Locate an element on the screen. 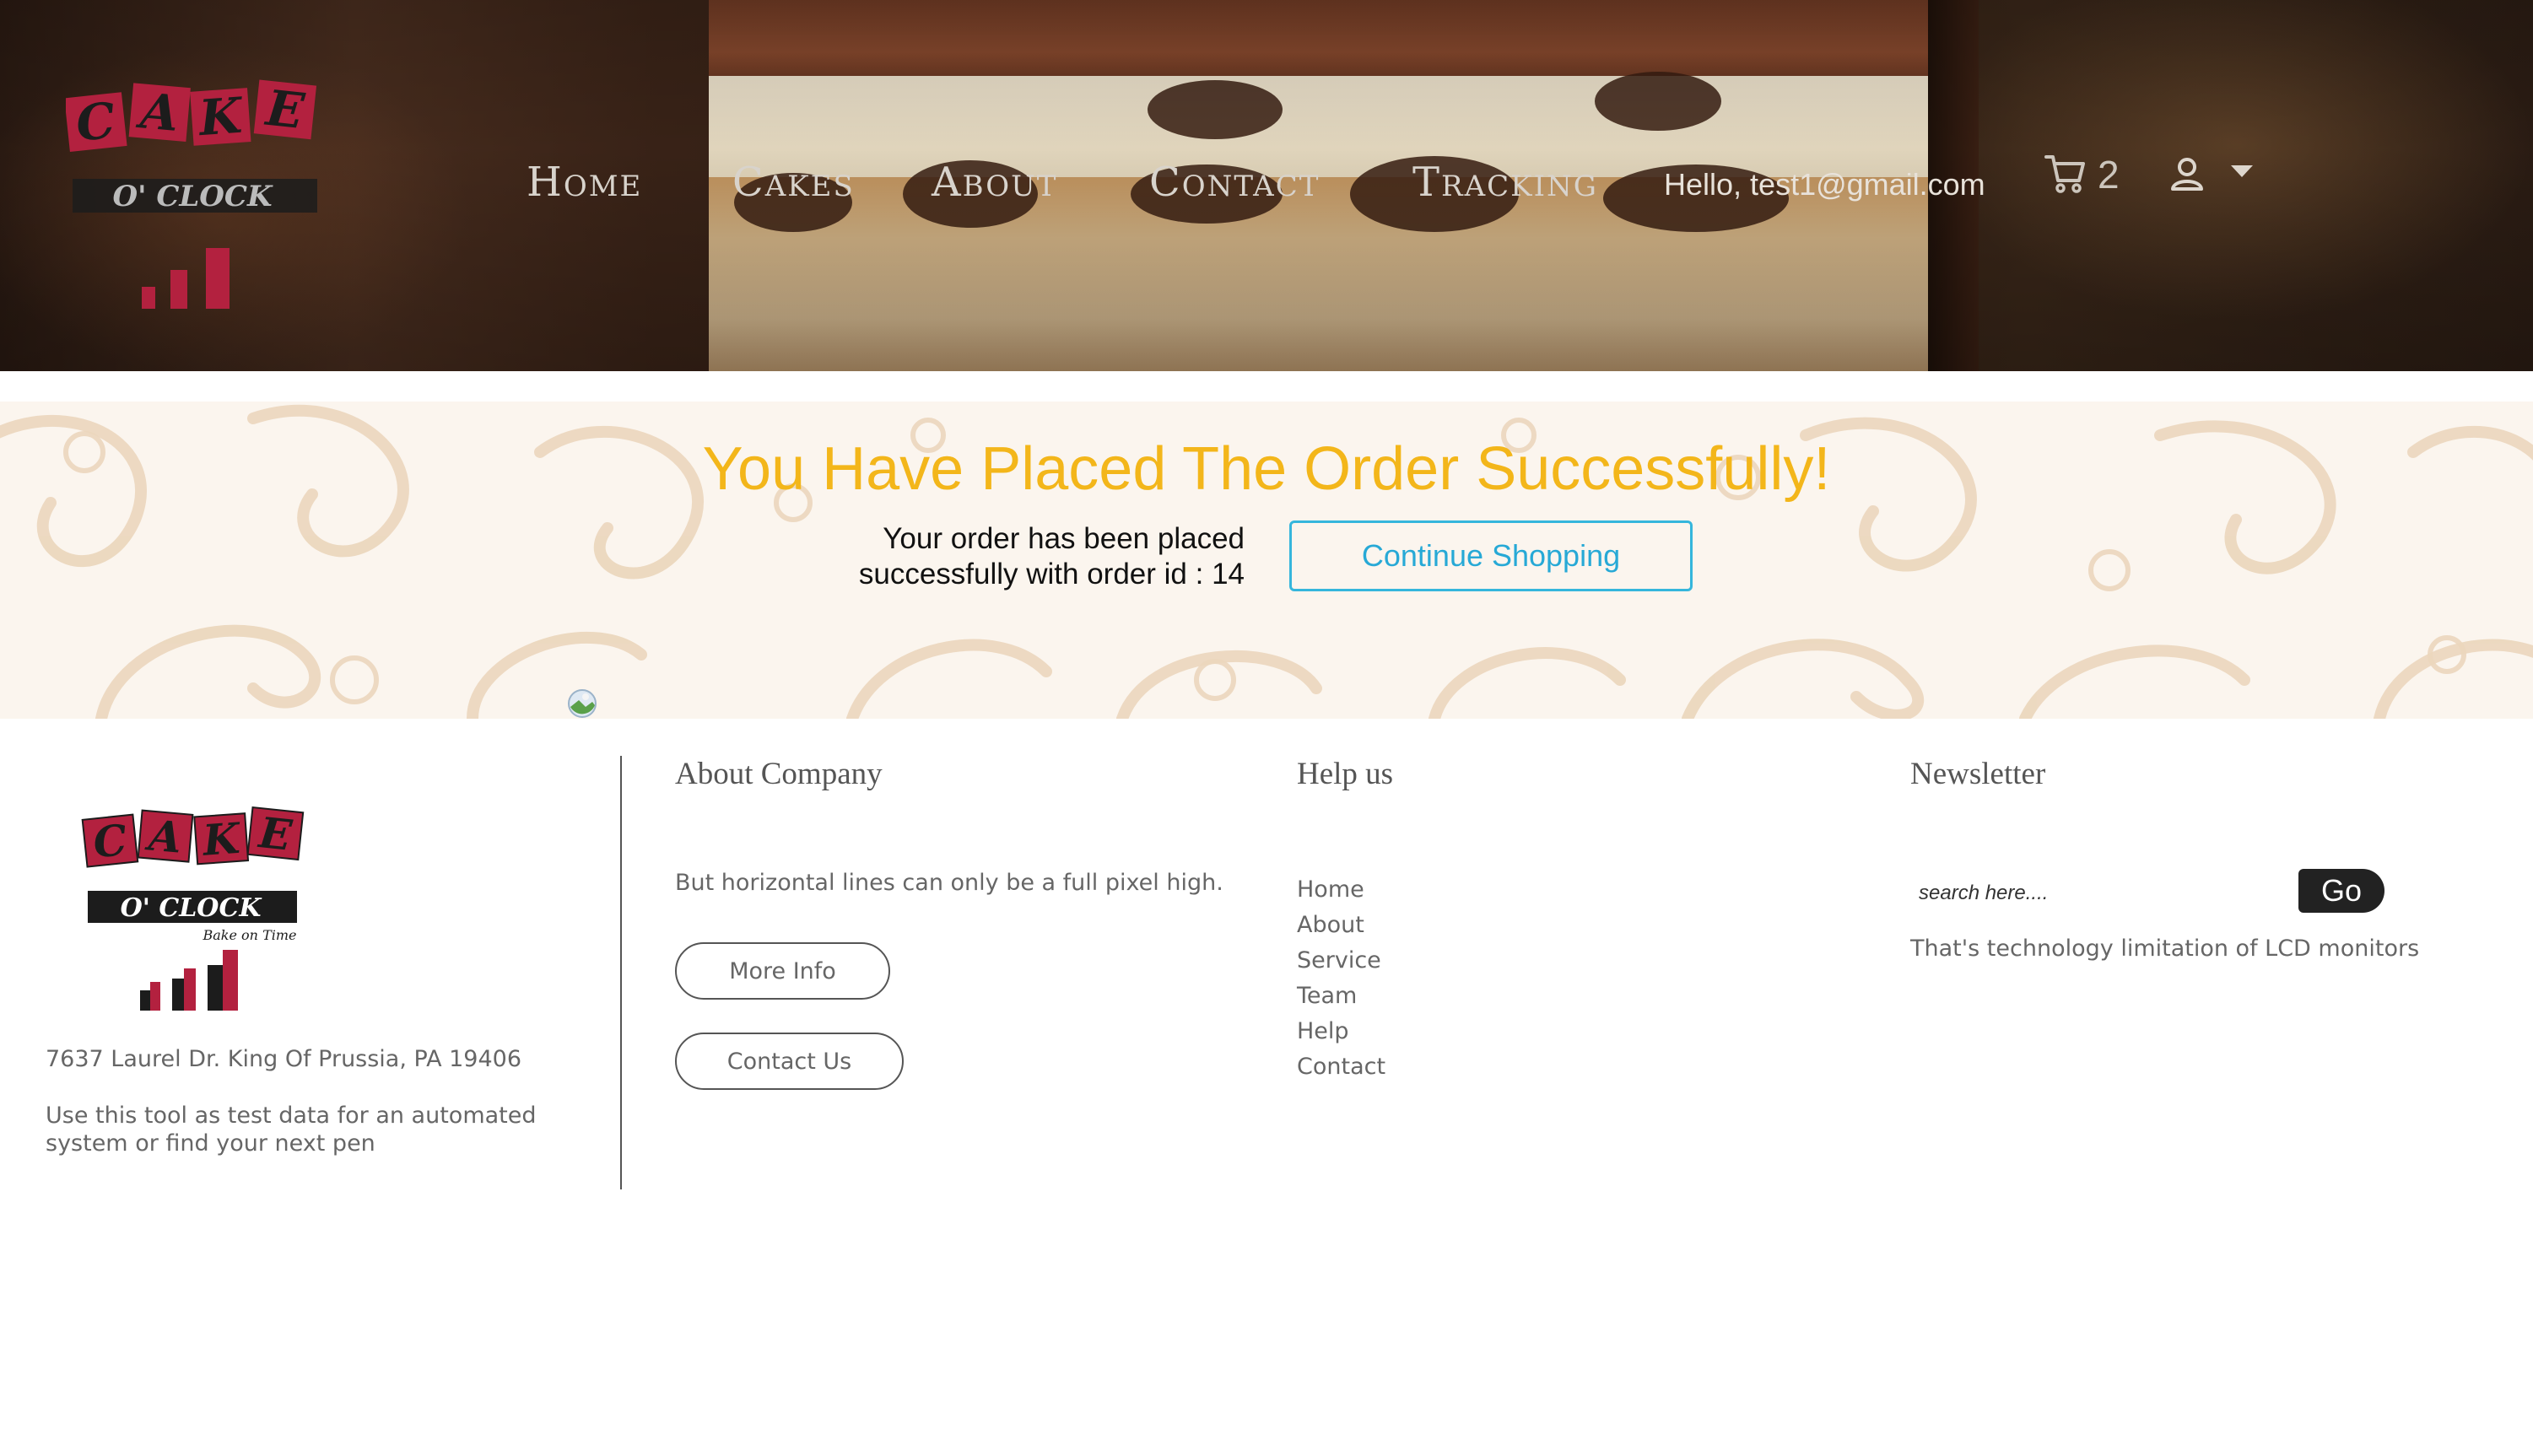  help-link-contact: Contact is located at coordinates (1341, 1067).